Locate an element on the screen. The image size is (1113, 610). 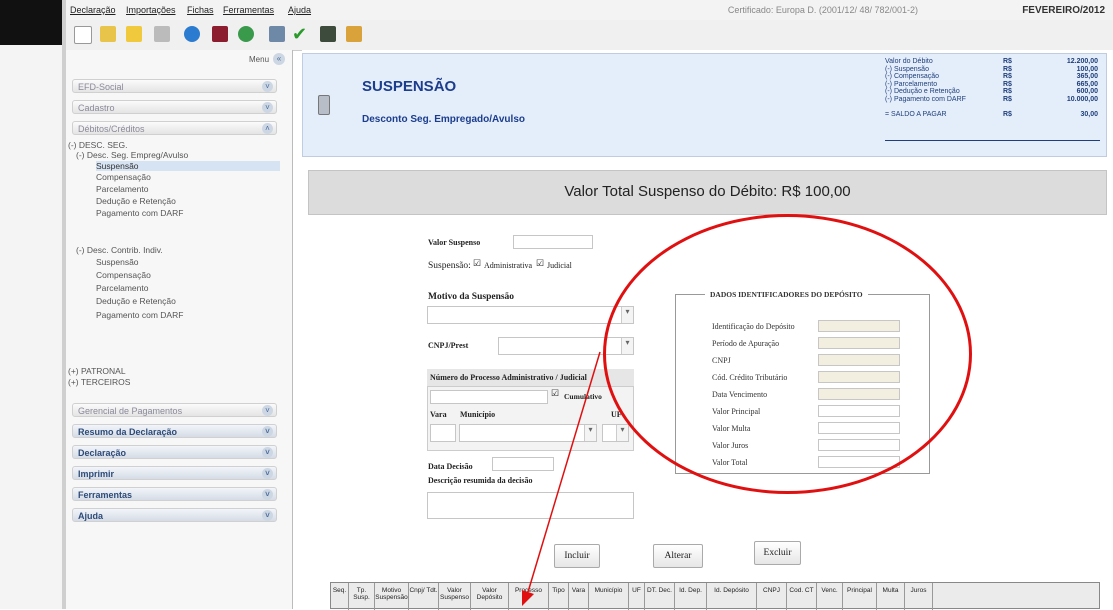
annotation-arrow is located at coordinates (561, 478).